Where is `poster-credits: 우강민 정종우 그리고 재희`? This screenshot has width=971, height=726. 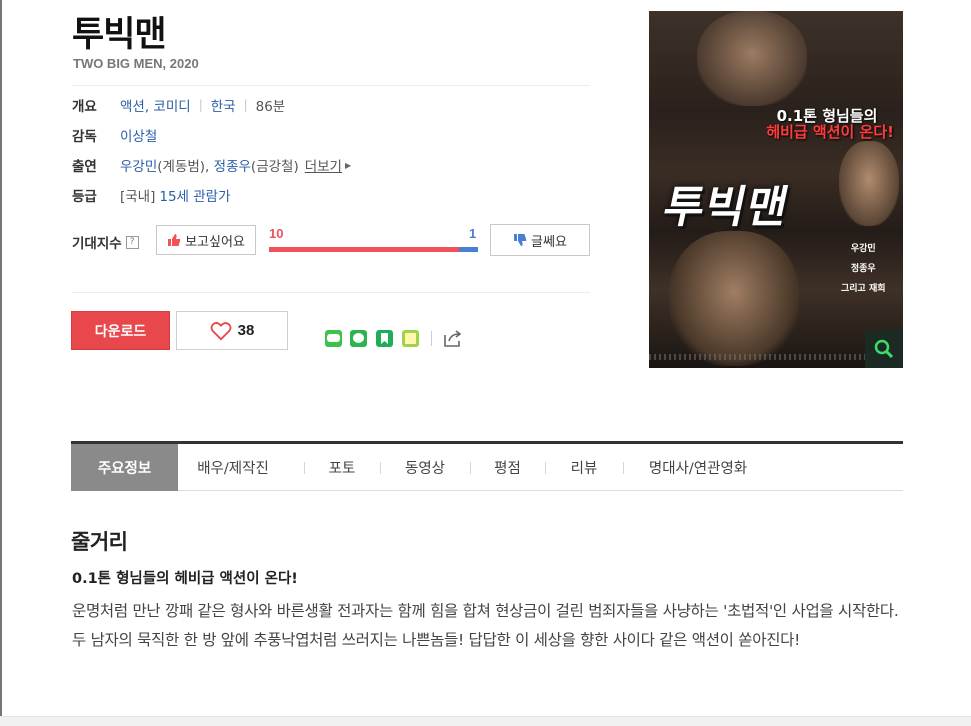 poster-credits: 우강민 정종우 그리고 재희 is located at coordinates (863, 269).